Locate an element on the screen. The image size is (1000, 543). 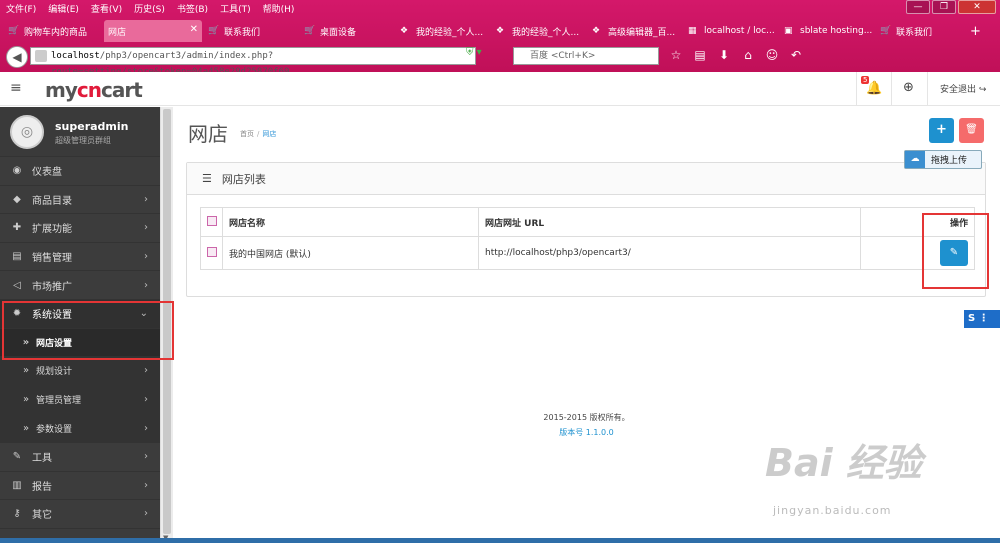
add-store-button: + is located at coordinates (941, 130).